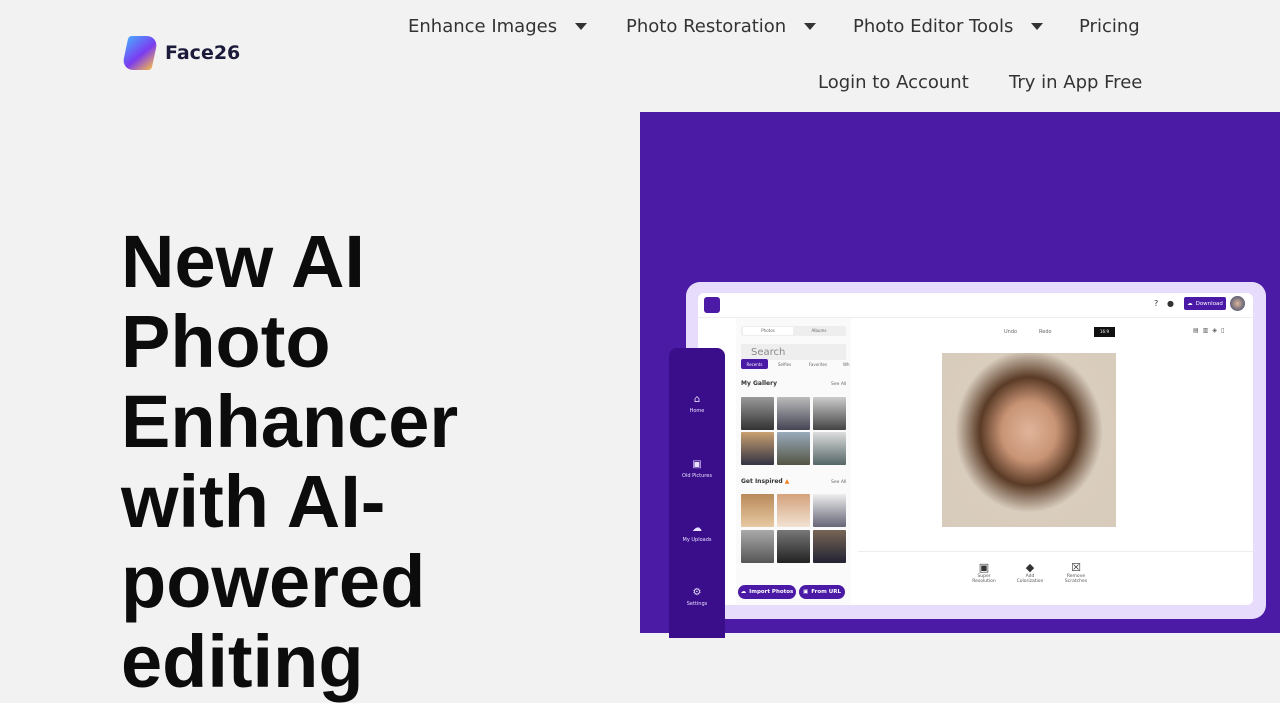  What do you see at coordinates (1029, 440) in the screenshot?
I see `edited-photo` at bounding box center [1029, 440].